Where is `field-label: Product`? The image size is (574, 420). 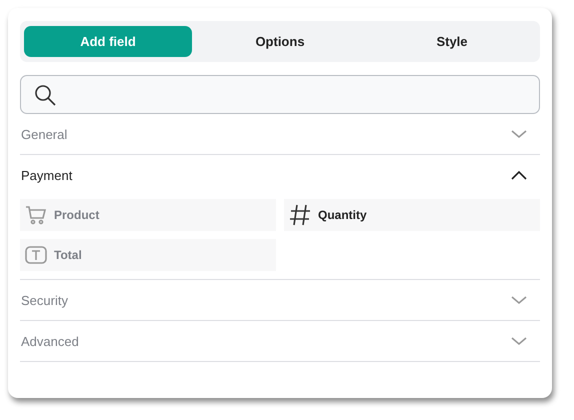
field-label: Product is located at coordinates (77, 215).